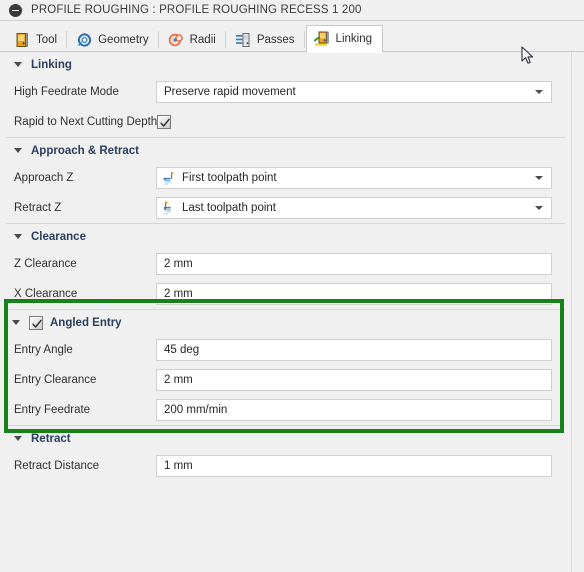 The width and height of the screenshot is (584, 572). What do you see at coordinates (354, 410) in the screenshot?
I see `entry-feedrate-input: 200 mm/min` at bounding box center [354, 410].